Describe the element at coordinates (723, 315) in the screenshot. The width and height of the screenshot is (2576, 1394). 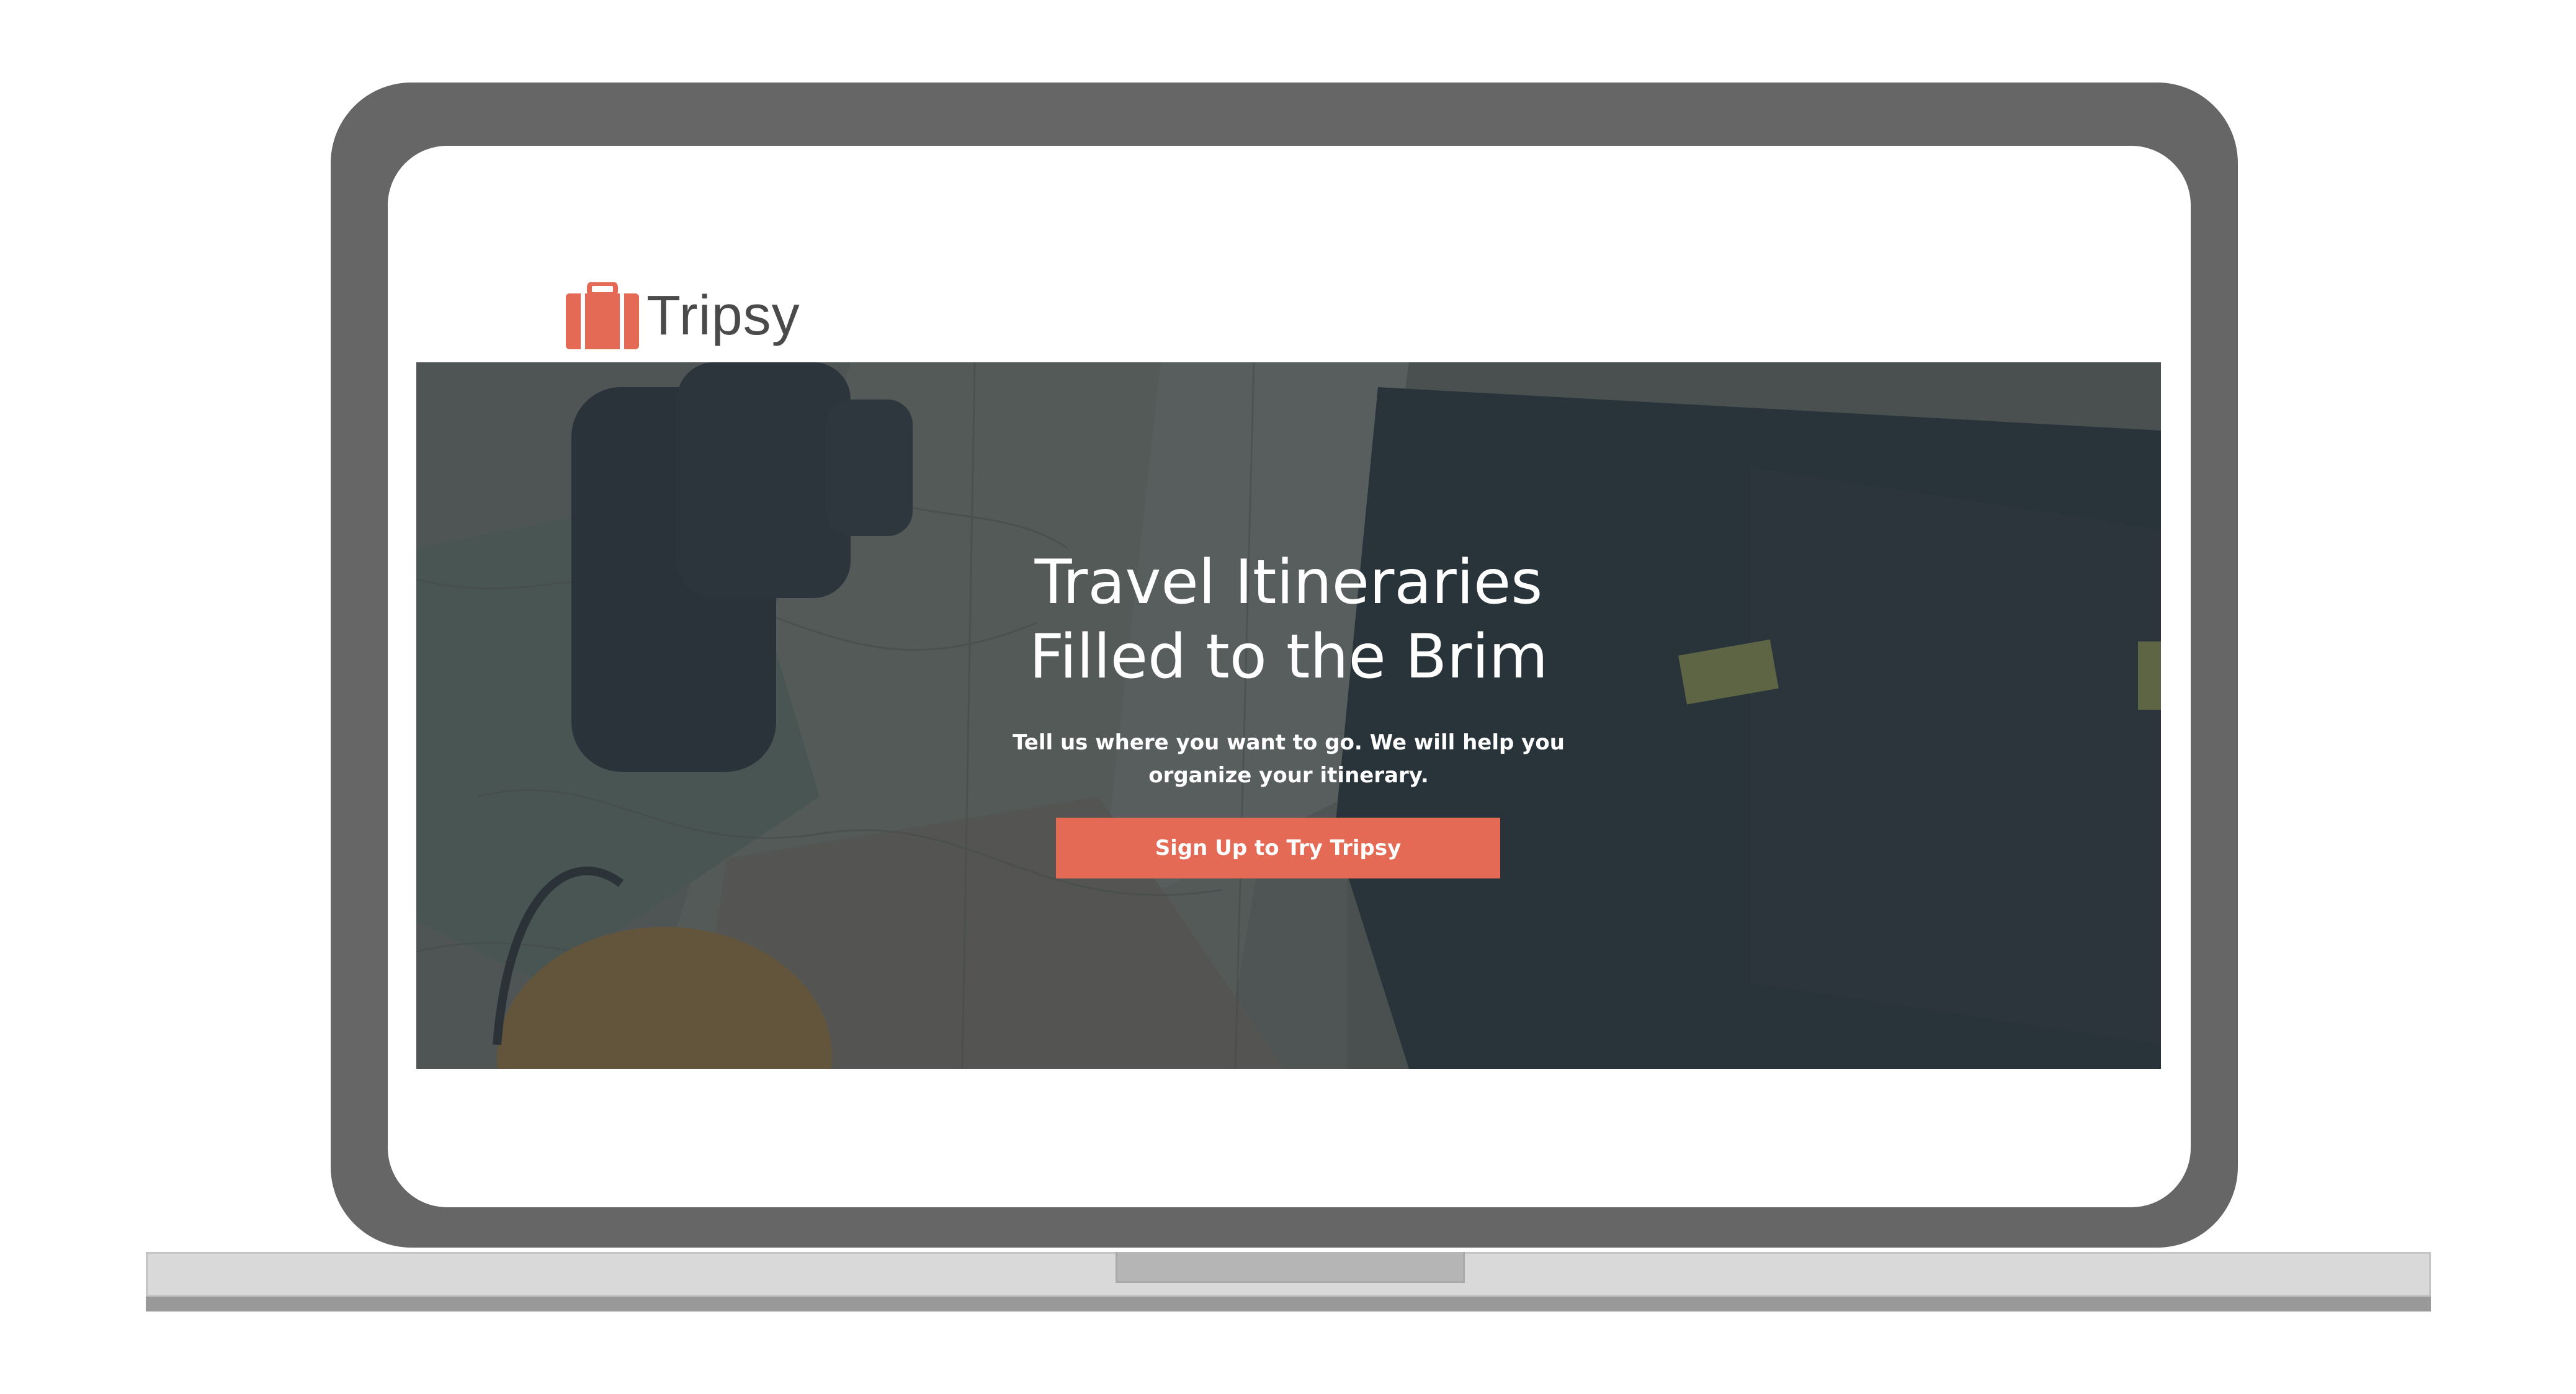
I see `brand-name: Tripsy` at that location.